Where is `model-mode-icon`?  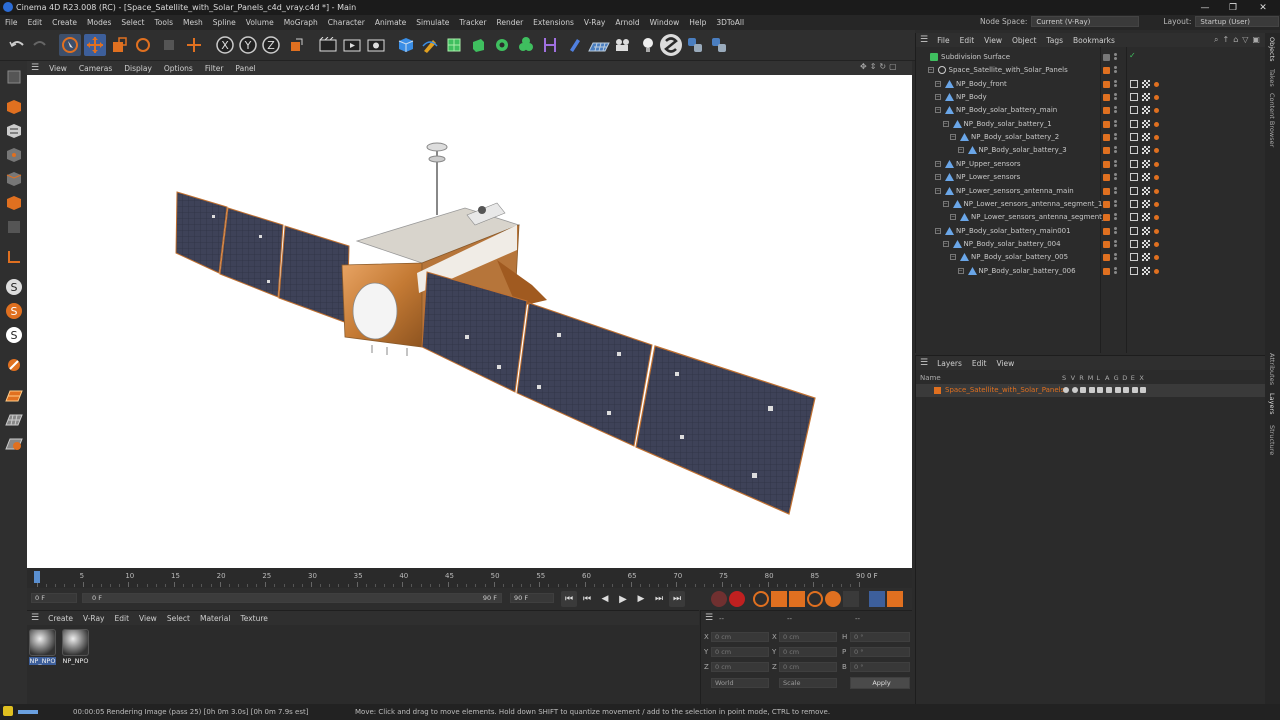
model-mode-icon is located at coordinates (13, 106).